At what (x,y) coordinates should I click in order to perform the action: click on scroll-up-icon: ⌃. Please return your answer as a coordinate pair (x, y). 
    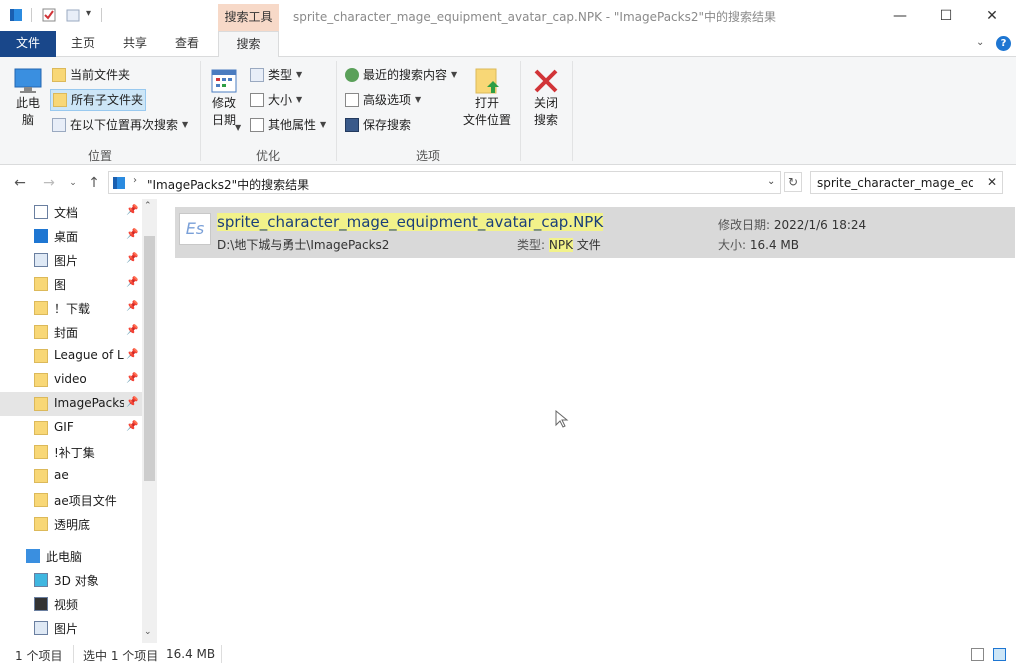
    Looking at the image, I should click on (148, 206).